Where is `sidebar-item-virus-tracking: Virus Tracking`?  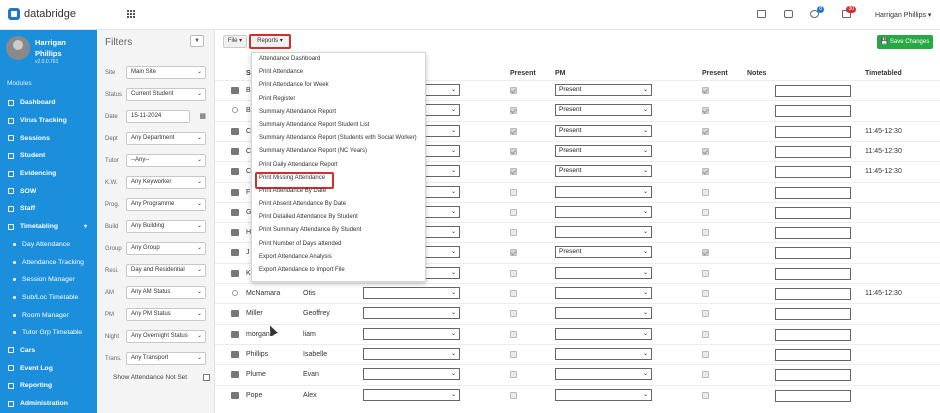 sidebar-item-virus-tracking: Virus Tracking is located at coordinates (48, 121).